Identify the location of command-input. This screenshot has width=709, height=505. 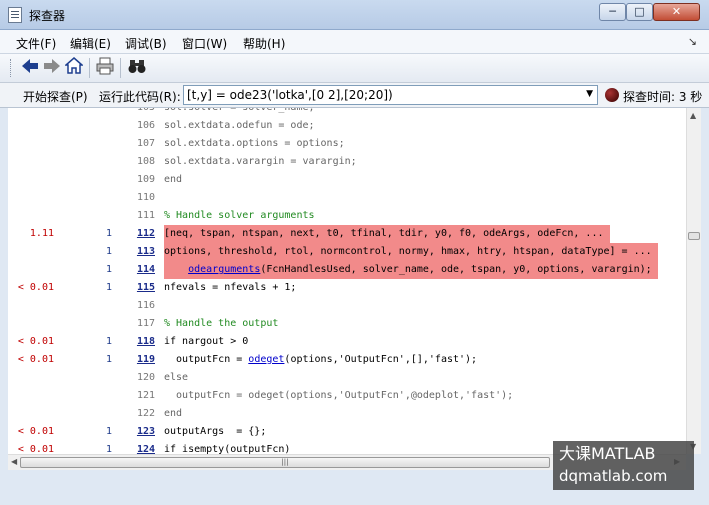
(380, 95).